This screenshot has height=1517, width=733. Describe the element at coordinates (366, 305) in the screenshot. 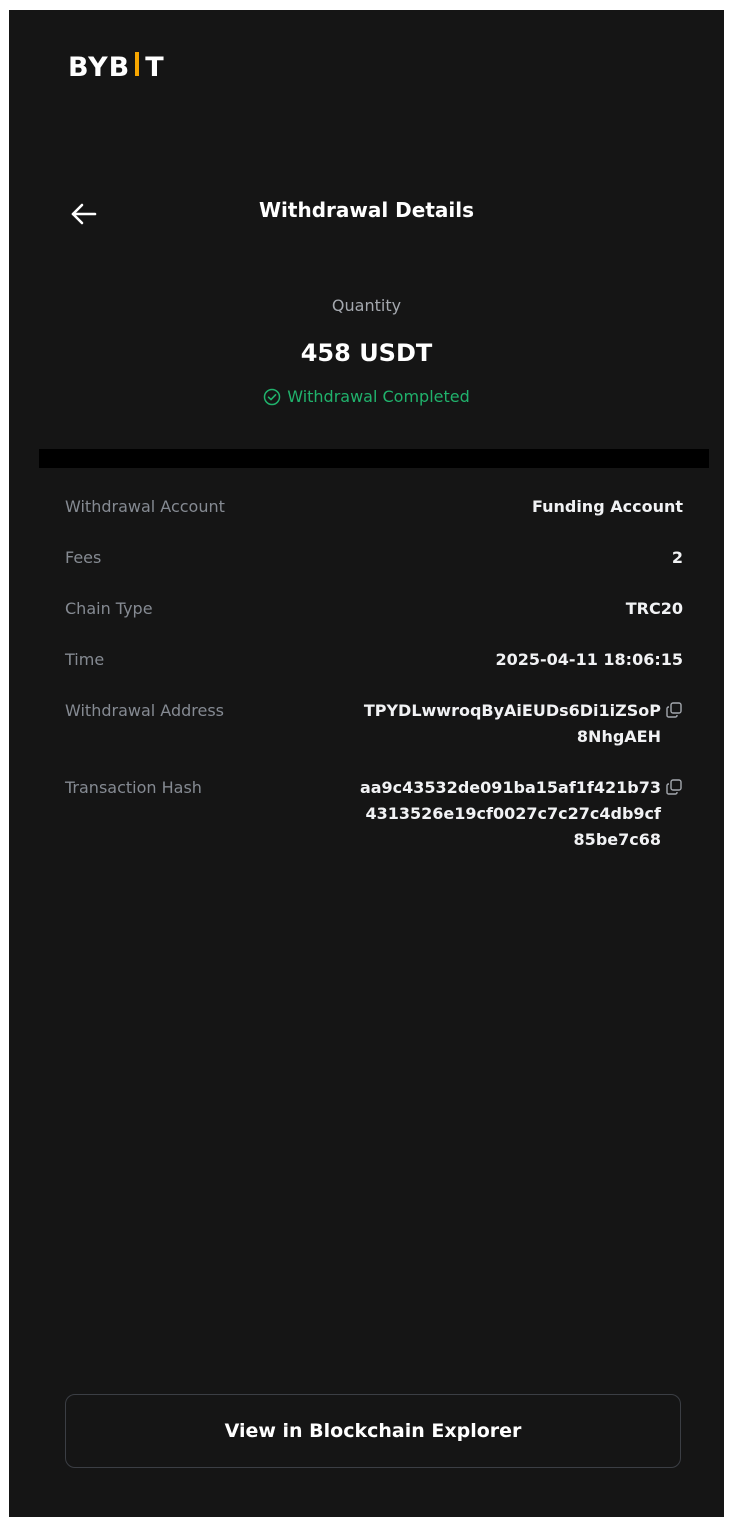

I see `quantity-label: Quantity` at that location.